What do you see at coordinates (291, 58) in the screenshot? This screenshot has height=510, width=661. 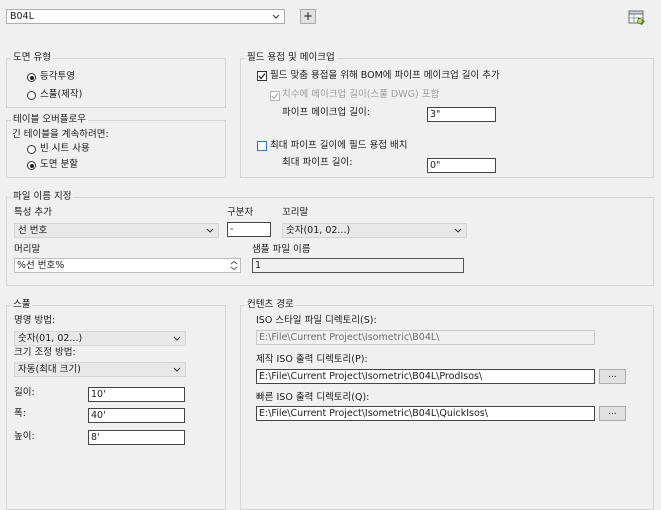 I see `field-weld-title: 필드 용접 및 메이크업` at bounding box center [291, 58].